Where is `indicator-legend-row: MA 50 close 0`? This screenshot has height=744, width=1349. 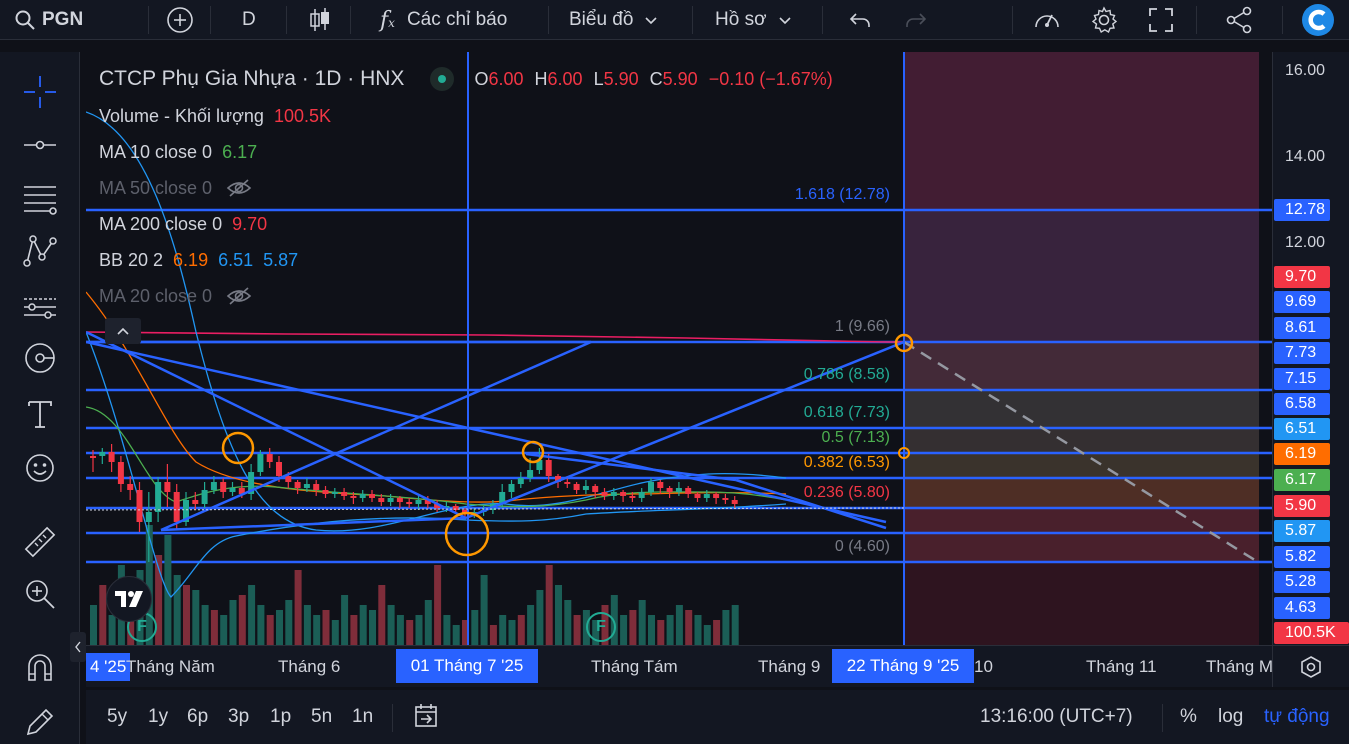 indicator-legend-row: MA 50 close 0 is located at coordinates (466, 188).